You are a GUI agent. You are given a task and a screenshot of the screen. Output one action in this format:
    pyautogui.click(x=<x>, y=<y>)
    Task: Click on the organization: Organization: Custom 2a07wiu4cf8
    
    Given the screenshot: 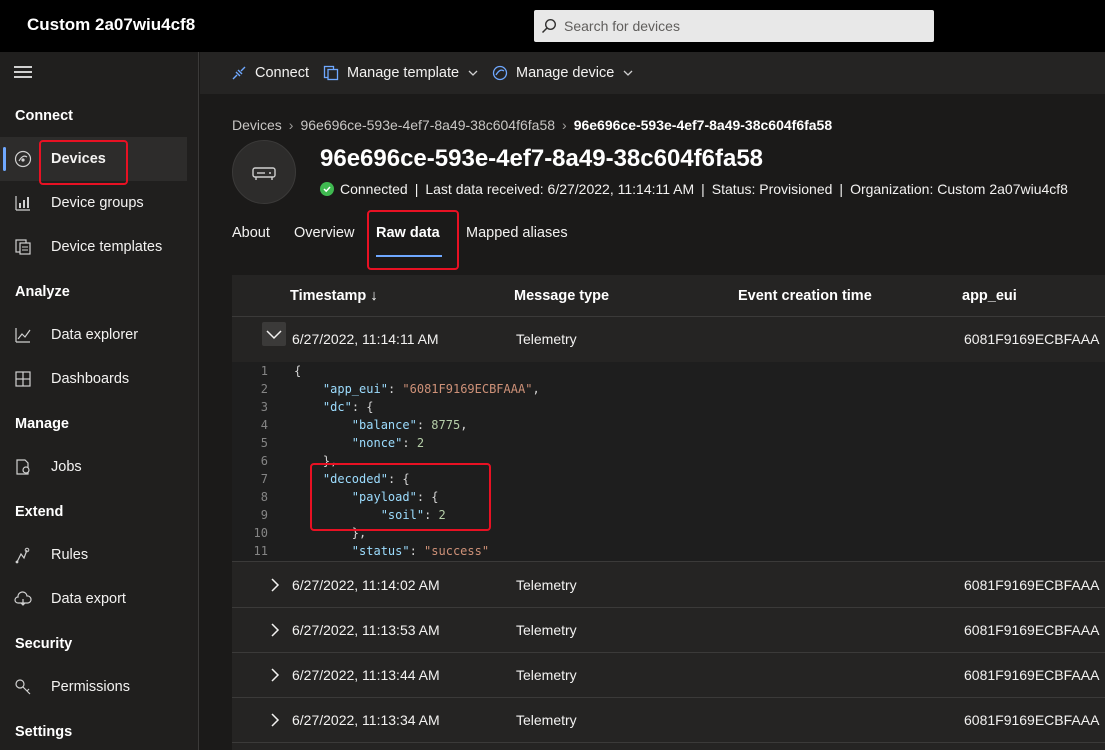 What is the action you would take?
    pyautogui.click(x=959, y=189)
    